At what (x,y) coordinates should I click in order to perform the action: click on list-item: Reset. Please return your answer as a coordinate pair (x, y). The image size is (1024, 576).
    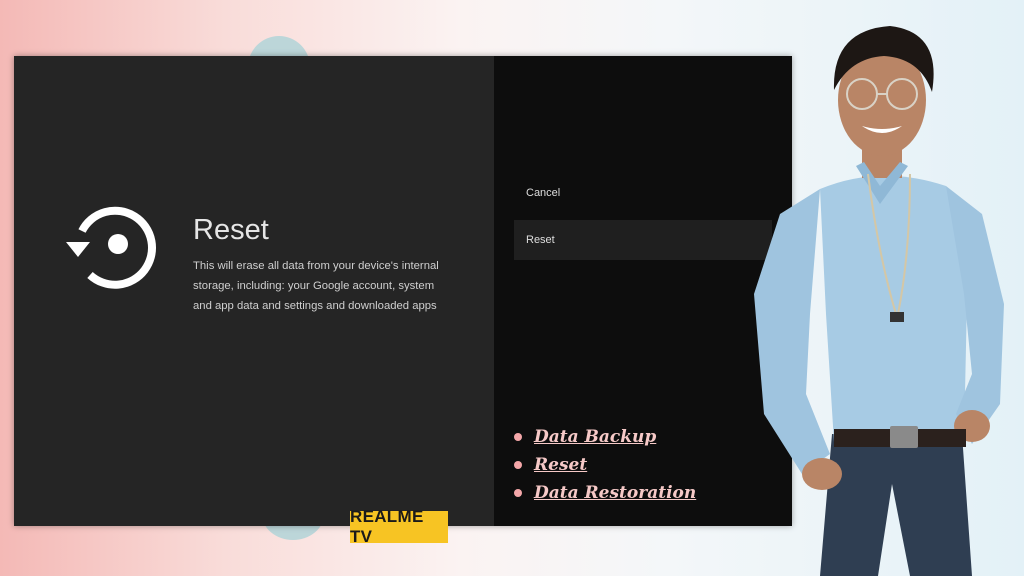
    Looking at the image, I should click on (605, 466).